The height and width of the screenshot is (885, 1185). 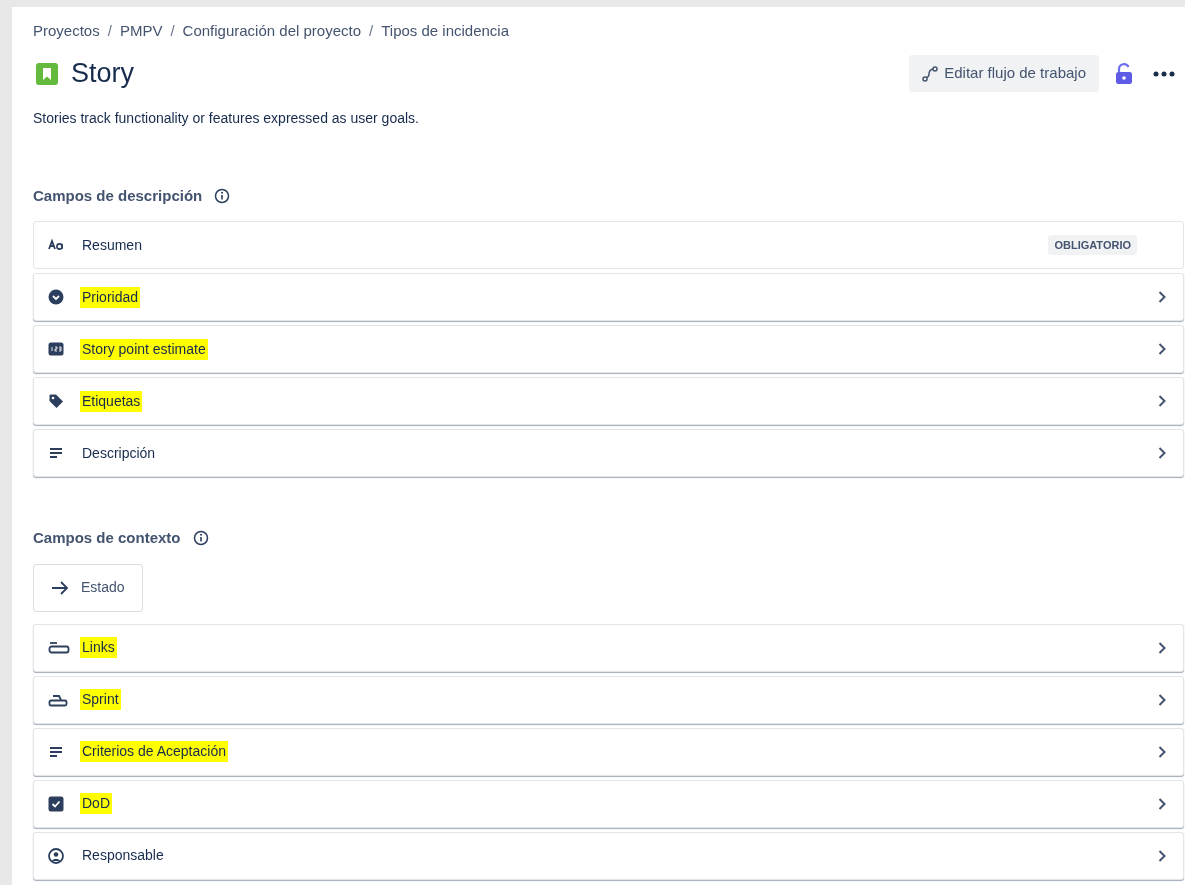 What do you see at coordinates (56, 803) in the screenshot?
I see `checkbox-icon` at bounding box center [56, 803].